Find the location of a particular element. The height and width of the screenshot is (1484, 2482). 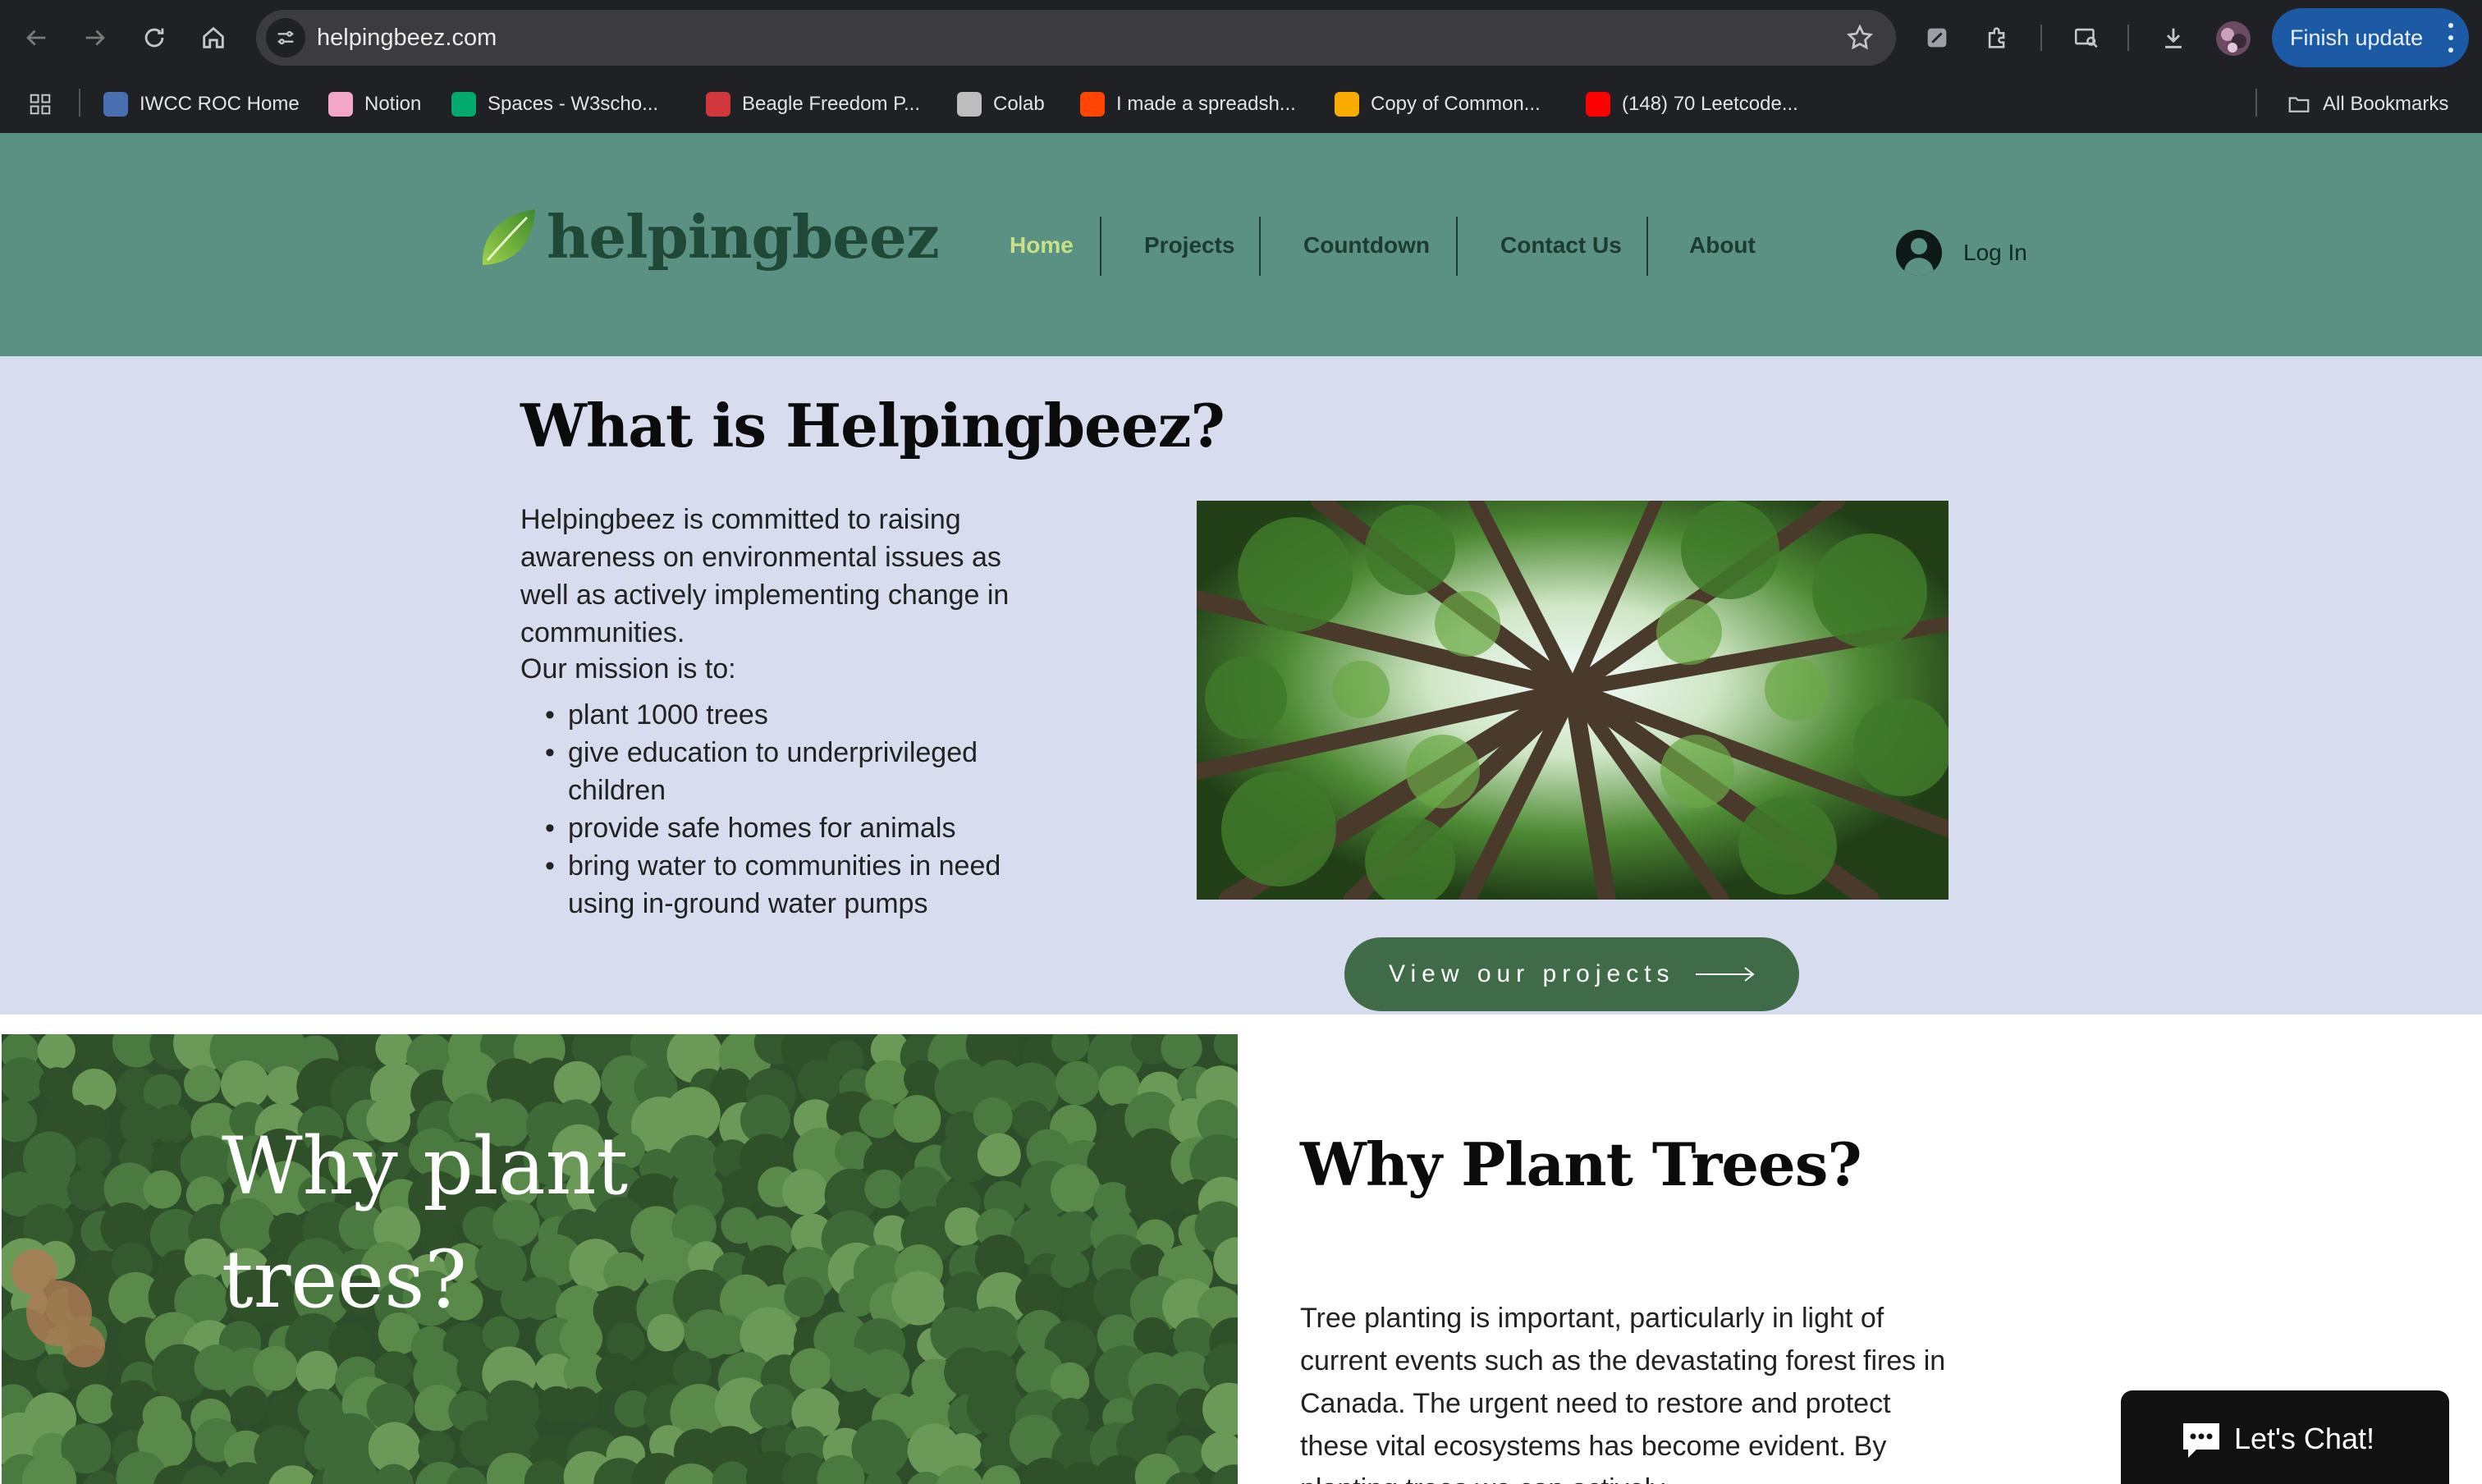

home-button is located at coordinates (213, 37).